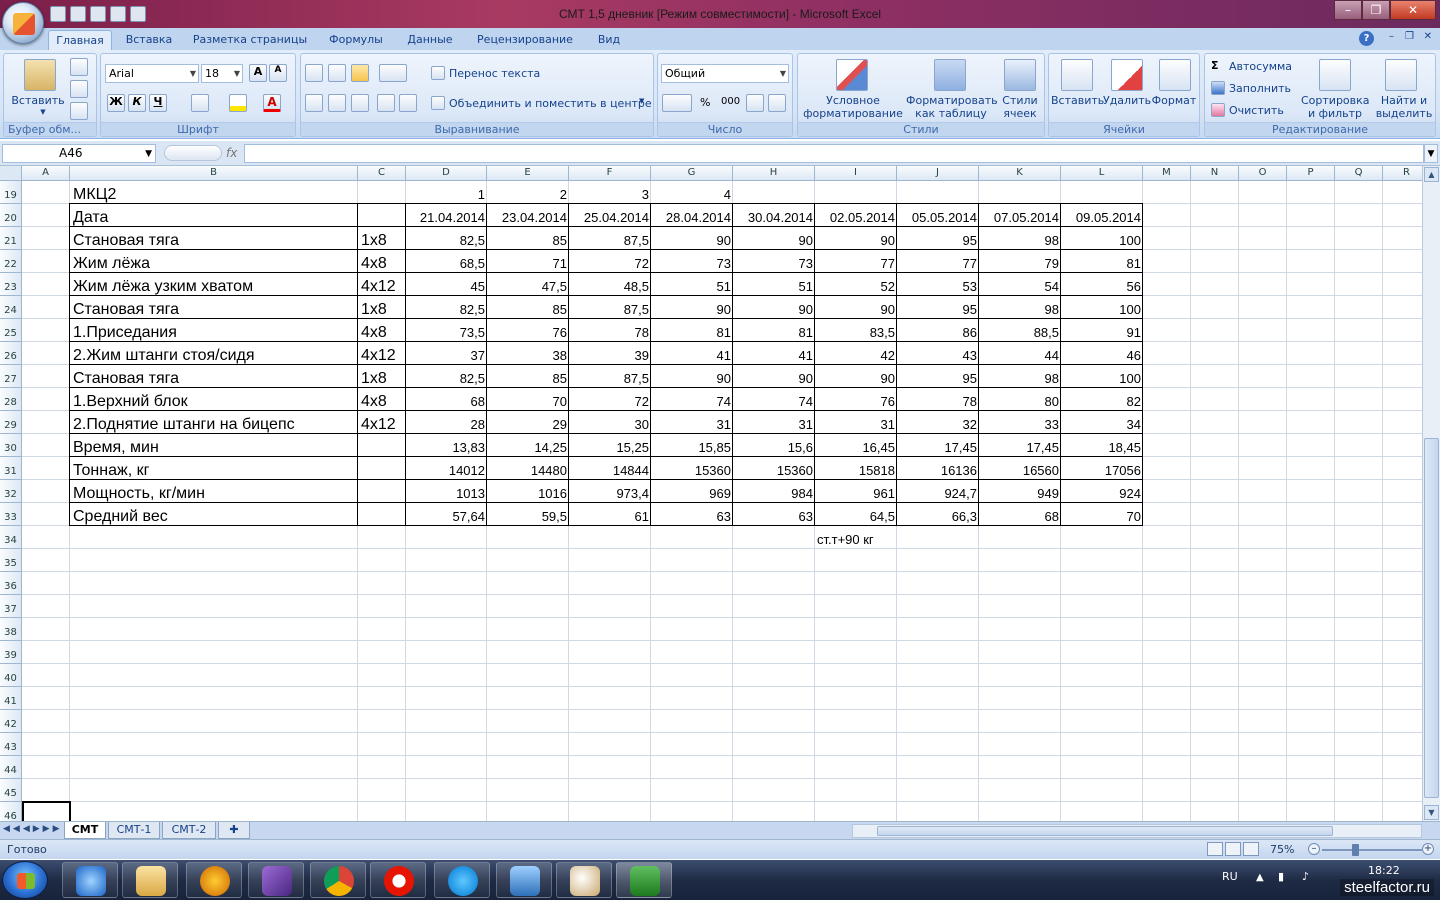 Image resolution: width=1440 pixels, height=900 pixels. What do you see at coordinates (610, 468) in the screenshot?
I see `cell-value: 14844` at bounding box center [610, 468].